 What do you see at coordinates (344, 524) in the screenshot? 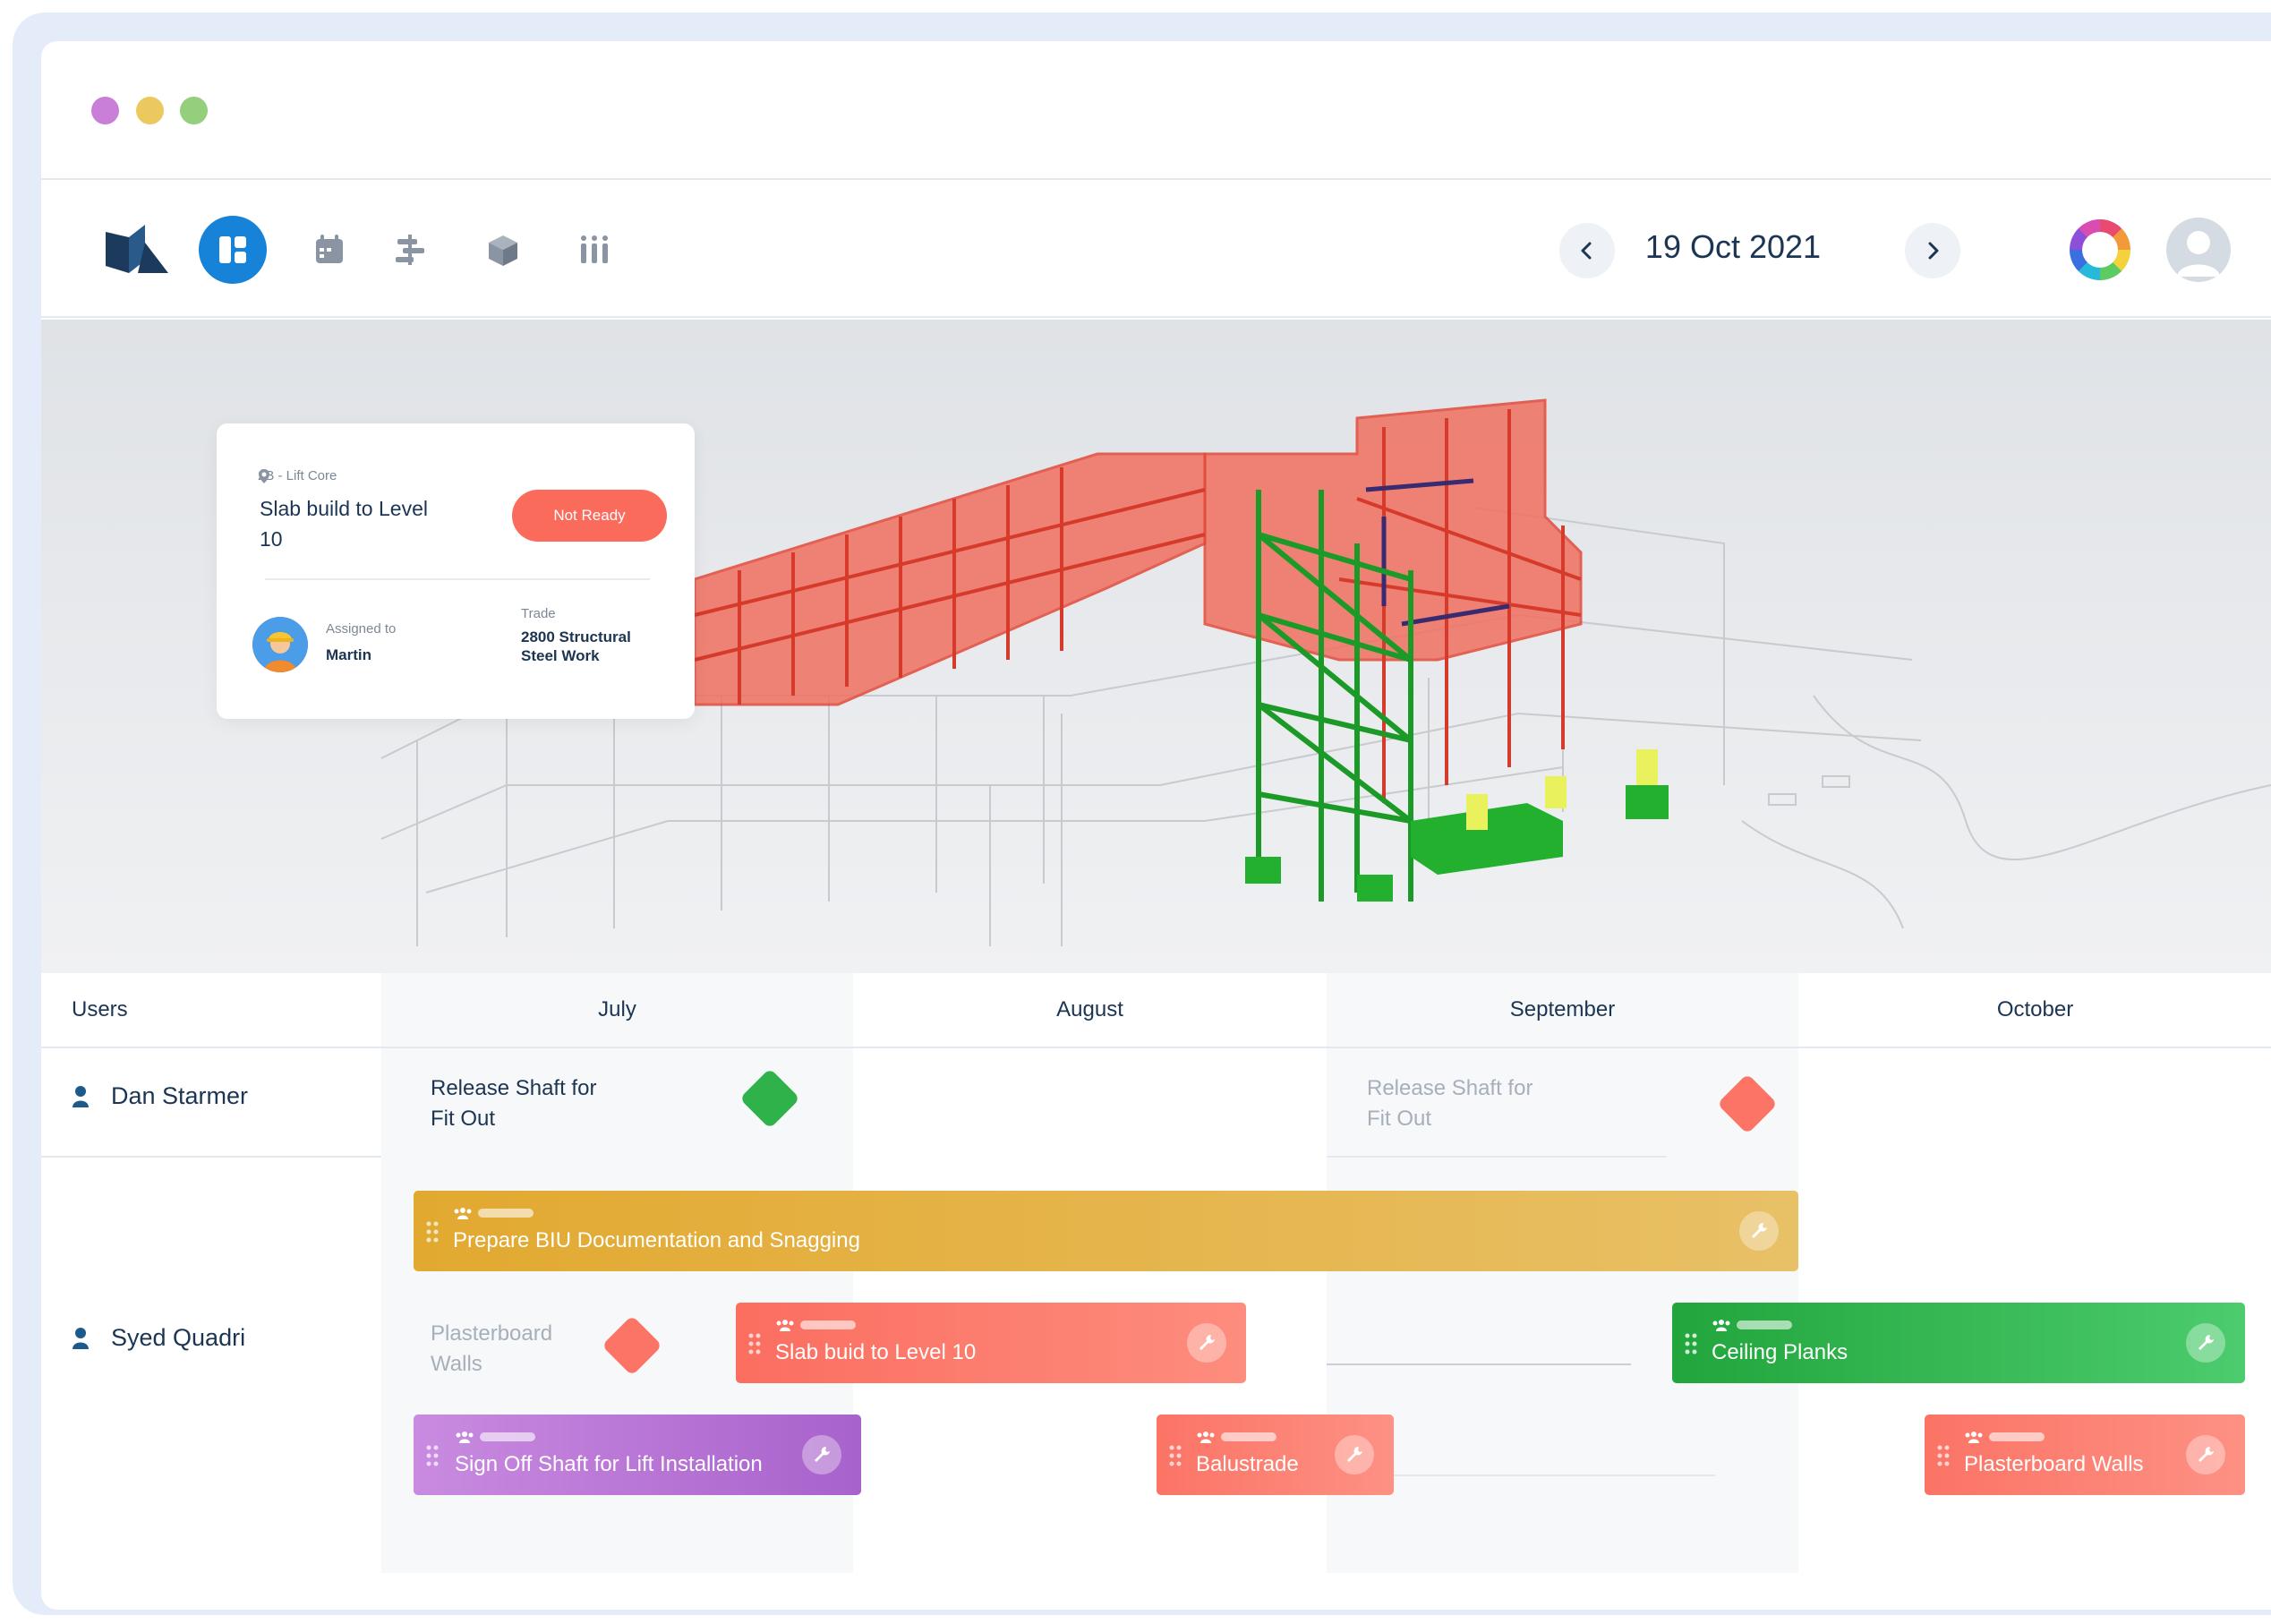
I see `task-title: Slab build to Level 10` at bounding box center [344, 524].